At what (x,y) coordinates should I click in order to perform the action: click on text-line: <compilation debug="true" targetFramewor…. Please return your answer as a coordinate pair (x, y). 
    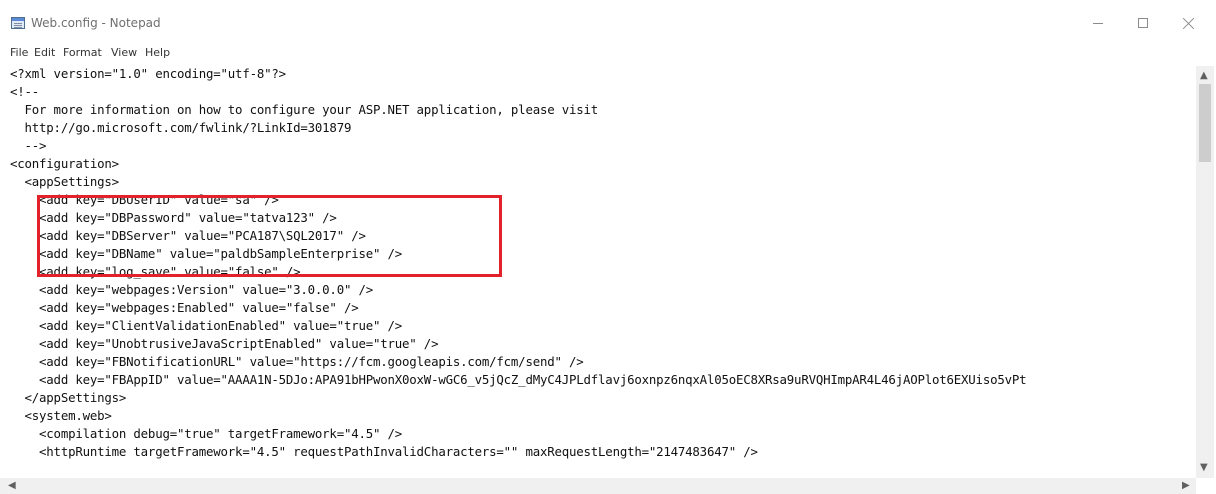
    Looking at the image, I should click on (206, 433).